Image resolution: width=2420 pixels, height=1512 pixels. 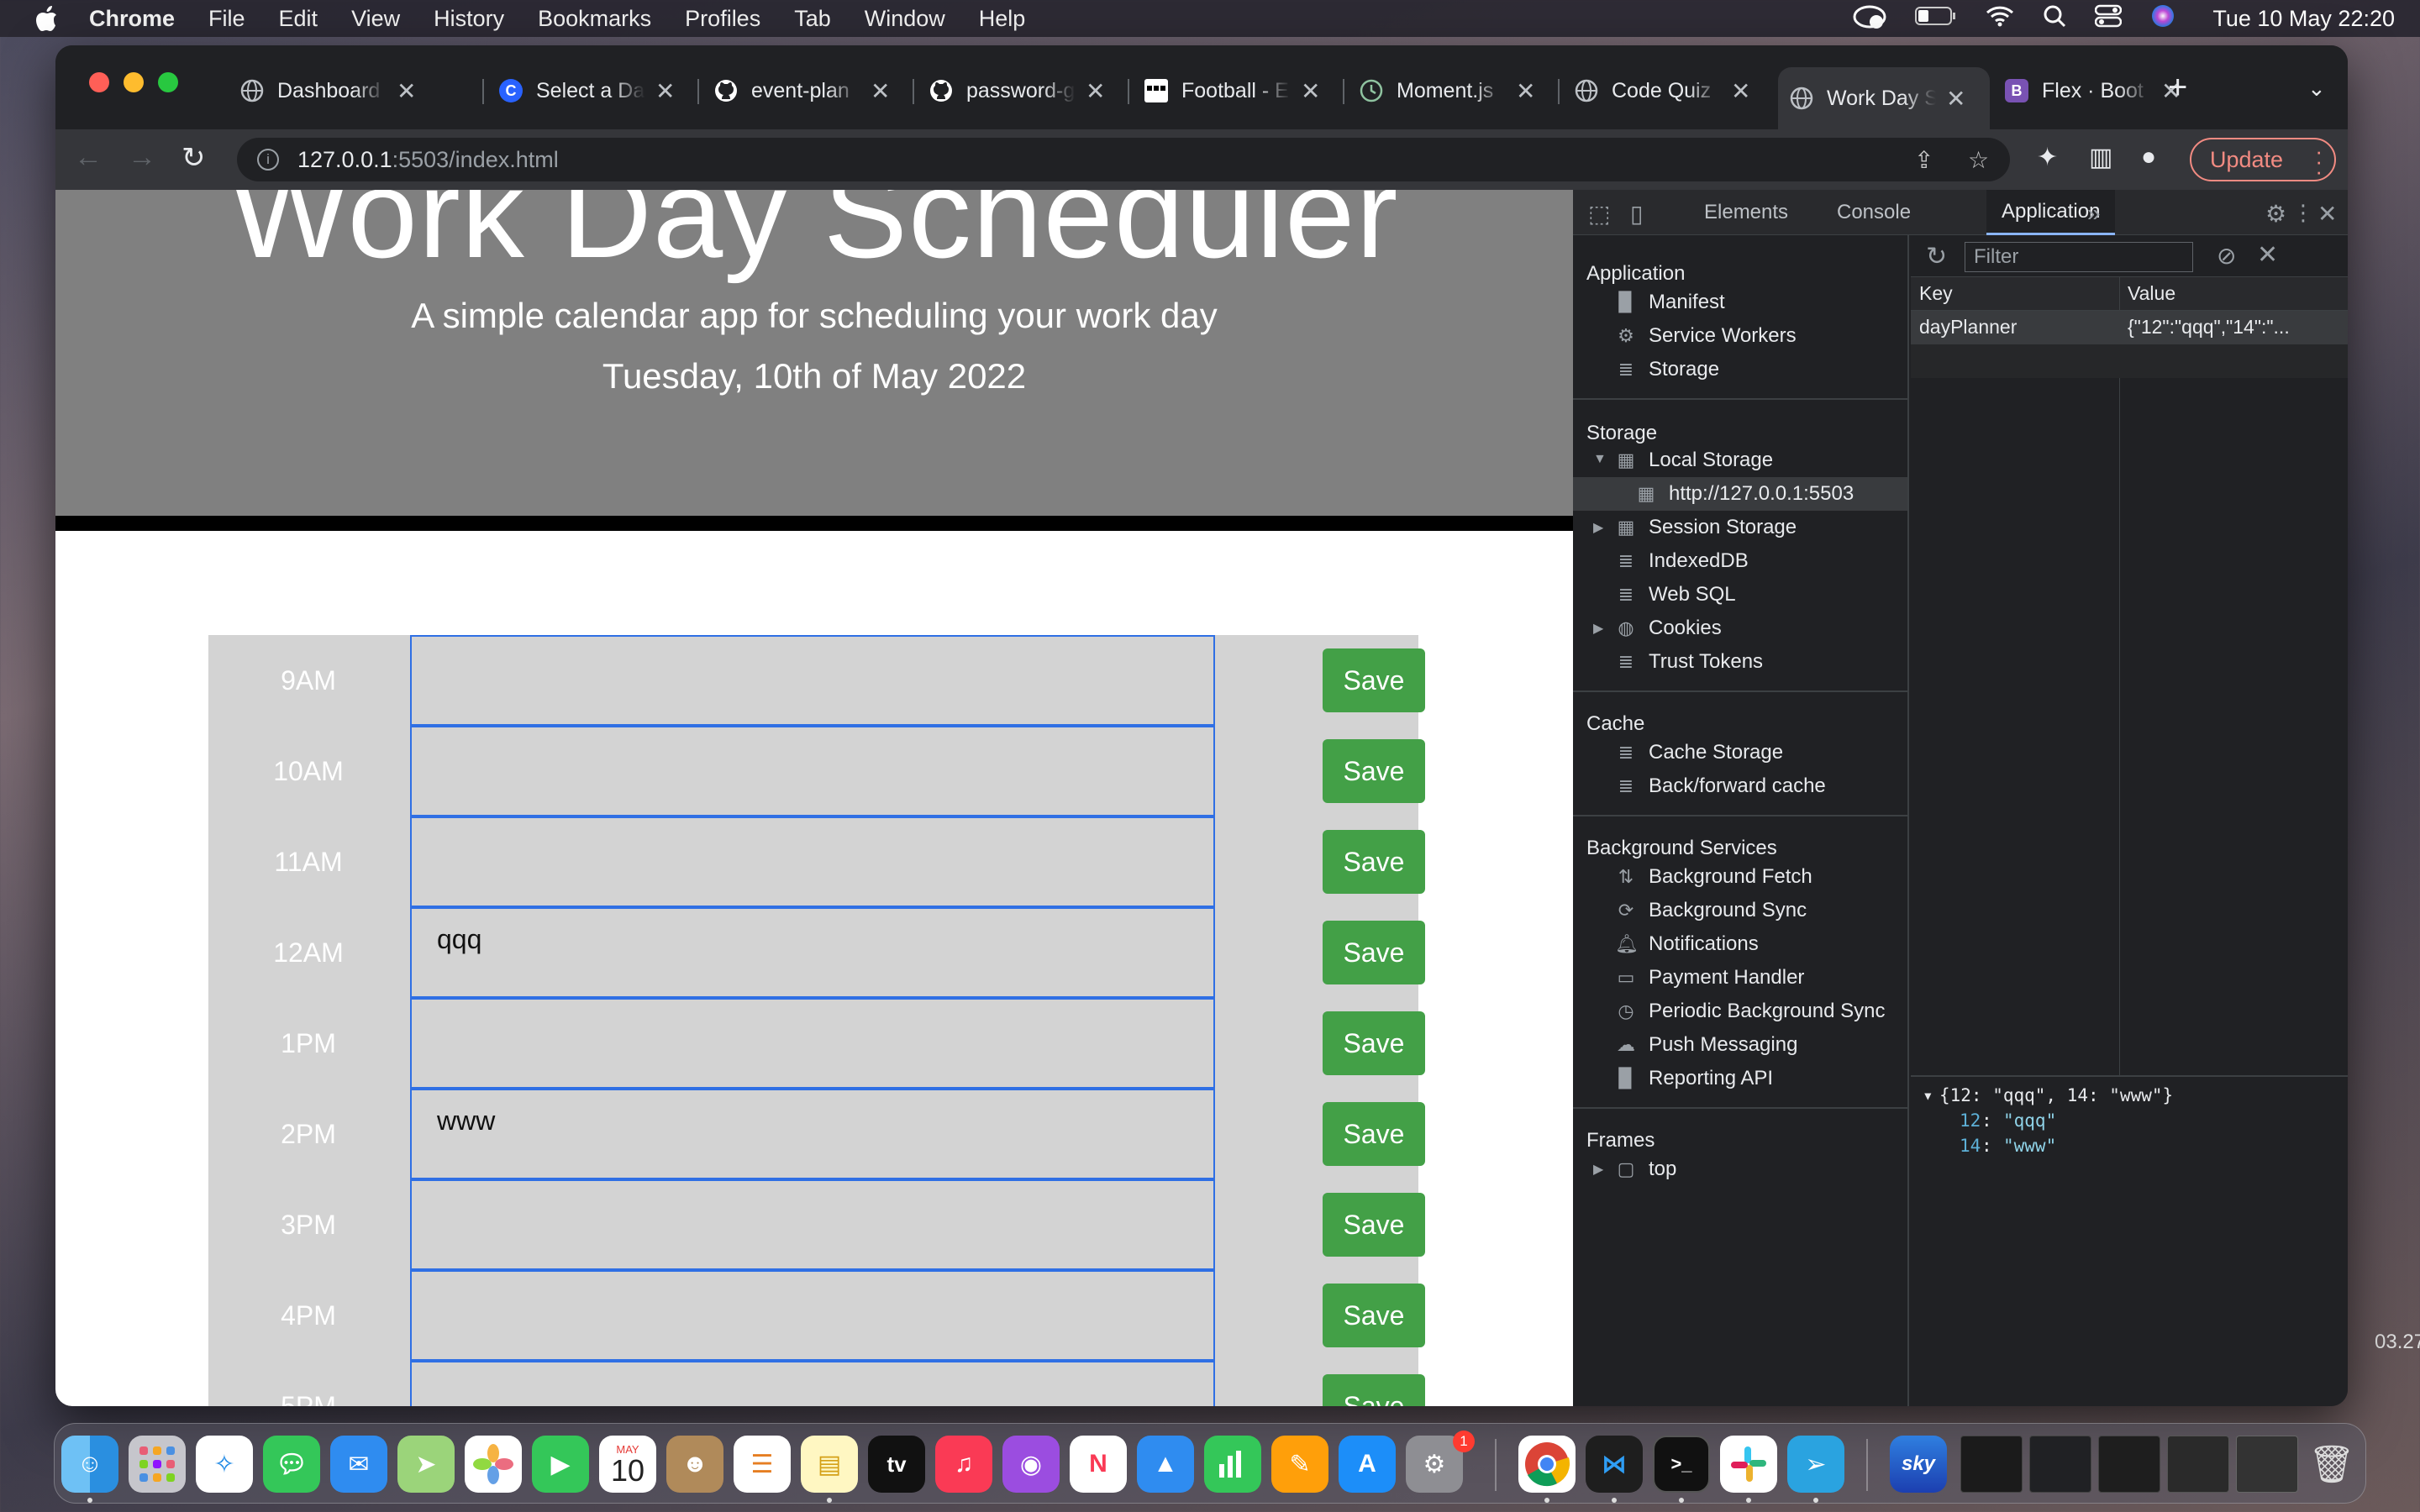 What do you see at coordinates (90, 1464) in the screenshot?
I see `finder-icon: ☺` at bounding box center [90, 1464].